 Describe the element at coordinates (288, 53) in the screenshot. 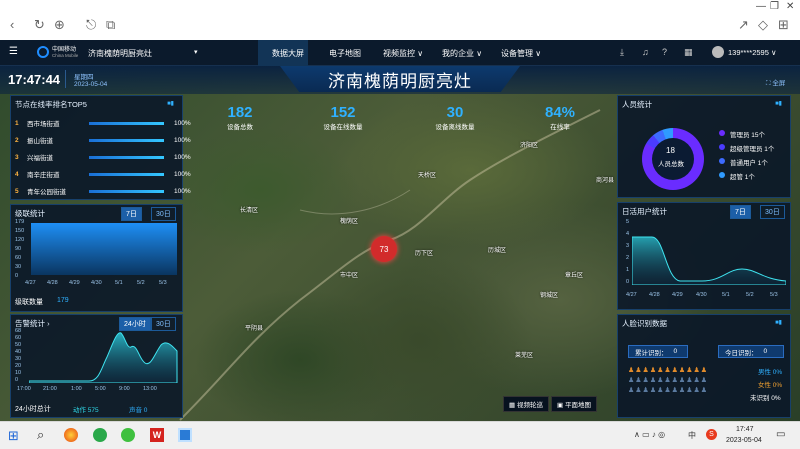

I see `nav-data-screen: 数据大屏` at that location.